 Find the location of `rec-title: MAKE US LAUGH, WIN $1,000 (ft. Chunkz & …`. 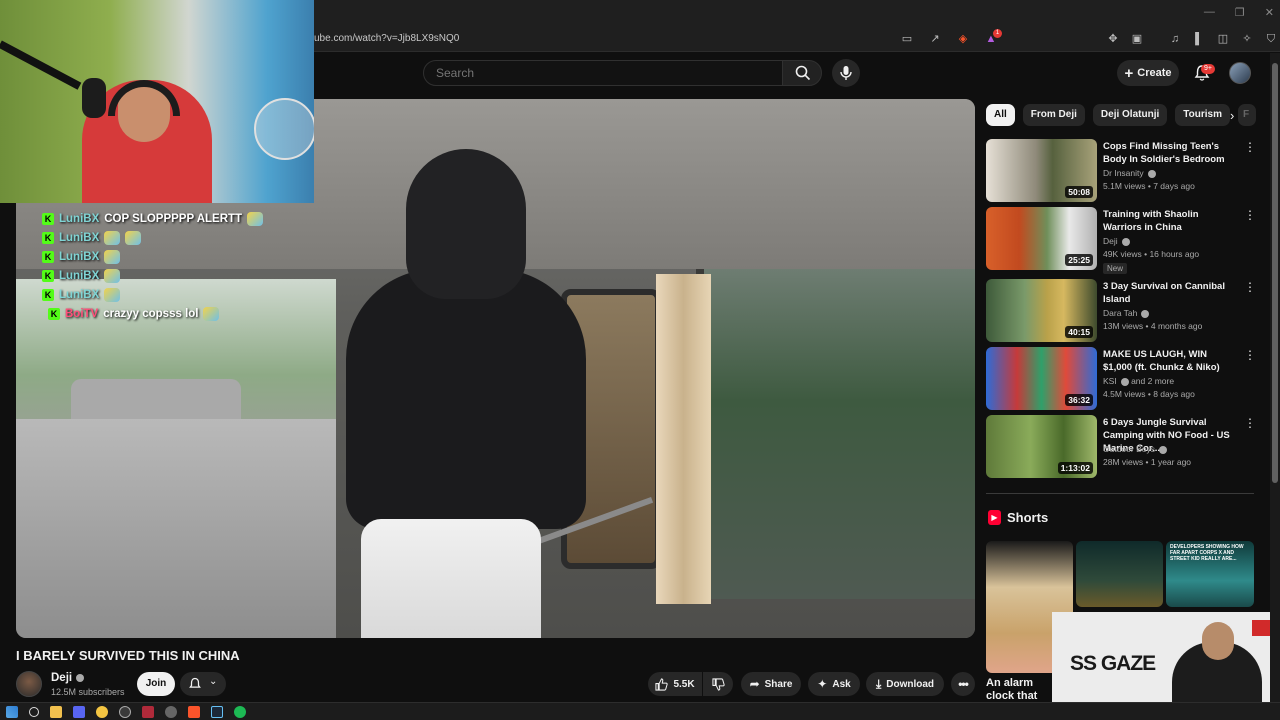

rec-title: MAKE US LAUGH, WIN $1,000 (ft. Chunkz & … is located at coordinates (1170, 361).